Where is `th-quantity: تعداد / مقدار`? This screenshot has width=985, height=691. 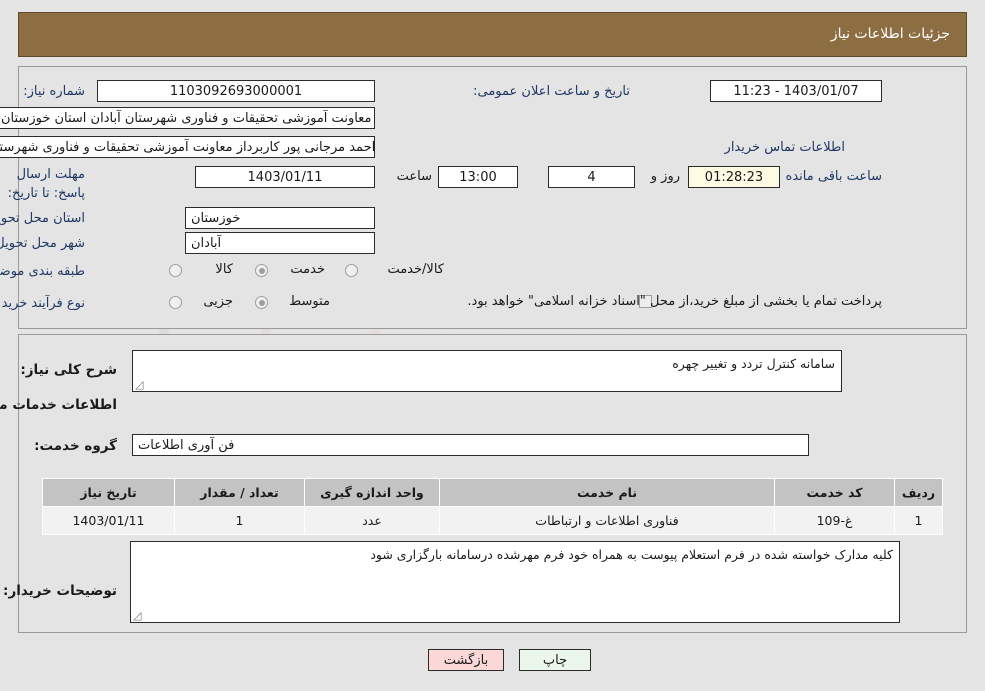 th-quantity: تعداد / مقدار is located at coordinates (239, 492).